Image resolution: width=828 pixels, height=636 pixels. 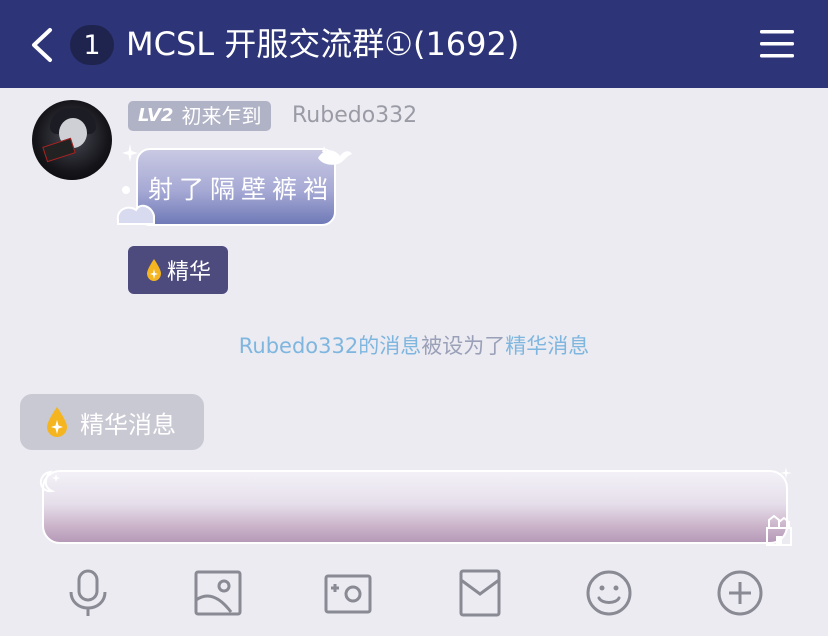 I want to click on sender-avatar, so click(x=72, y=140).